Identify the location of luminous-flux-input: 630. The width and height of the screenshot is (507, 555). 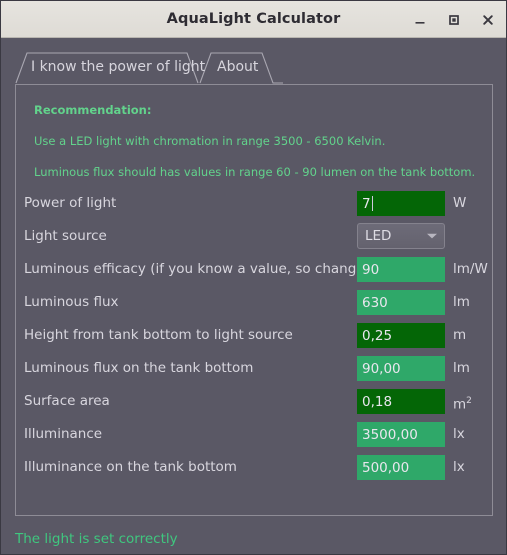
(401, 302).